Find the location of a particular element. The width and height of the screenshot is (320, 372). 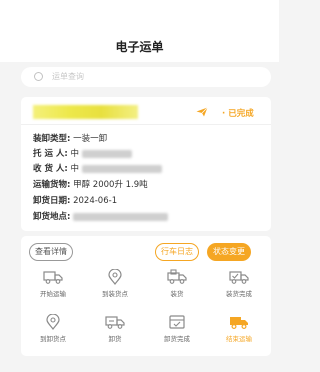

search-input: 运单查询 is located at coordinates (146, 77).